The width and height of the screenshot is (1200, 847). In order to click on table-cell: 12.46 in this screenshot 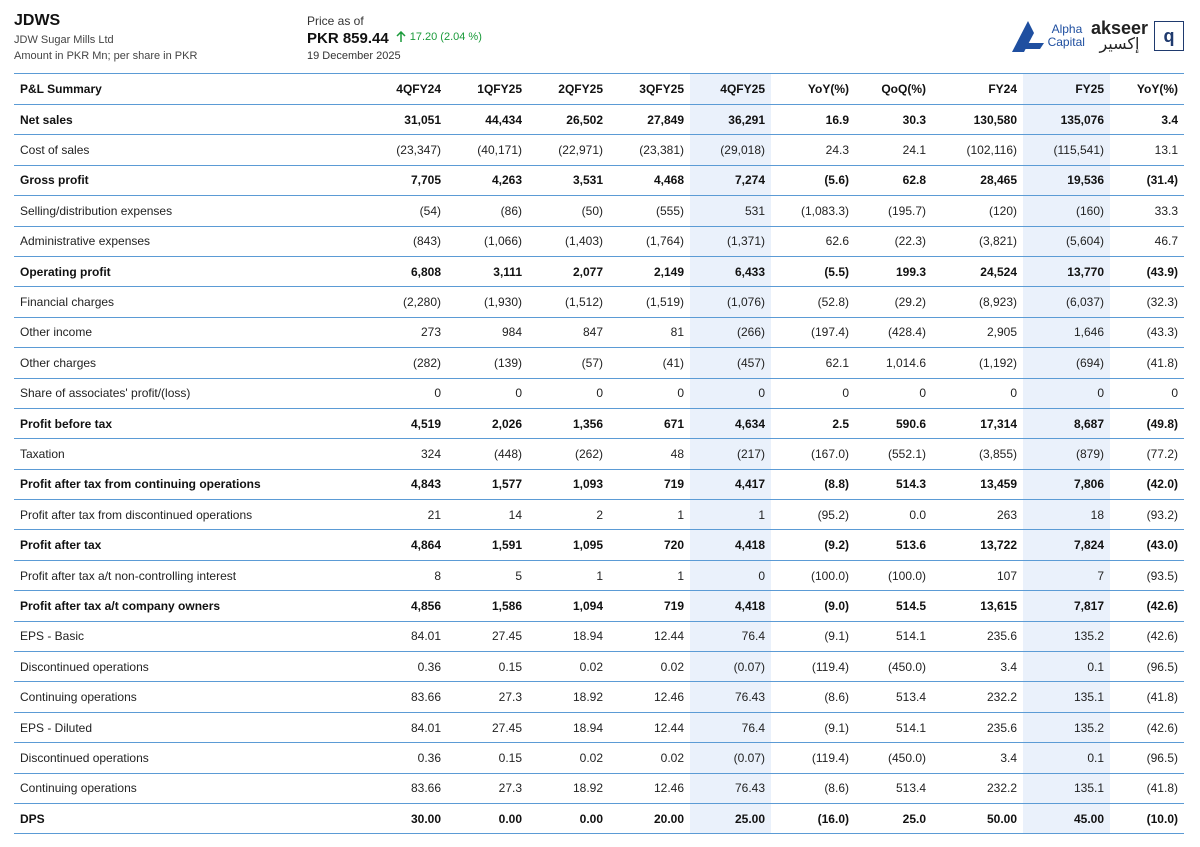, I will do `click(668, 788)`.